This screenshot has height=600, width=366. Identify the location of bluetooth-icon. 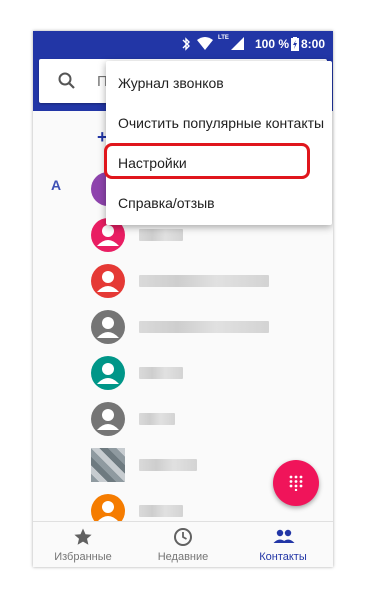
(186, 44).